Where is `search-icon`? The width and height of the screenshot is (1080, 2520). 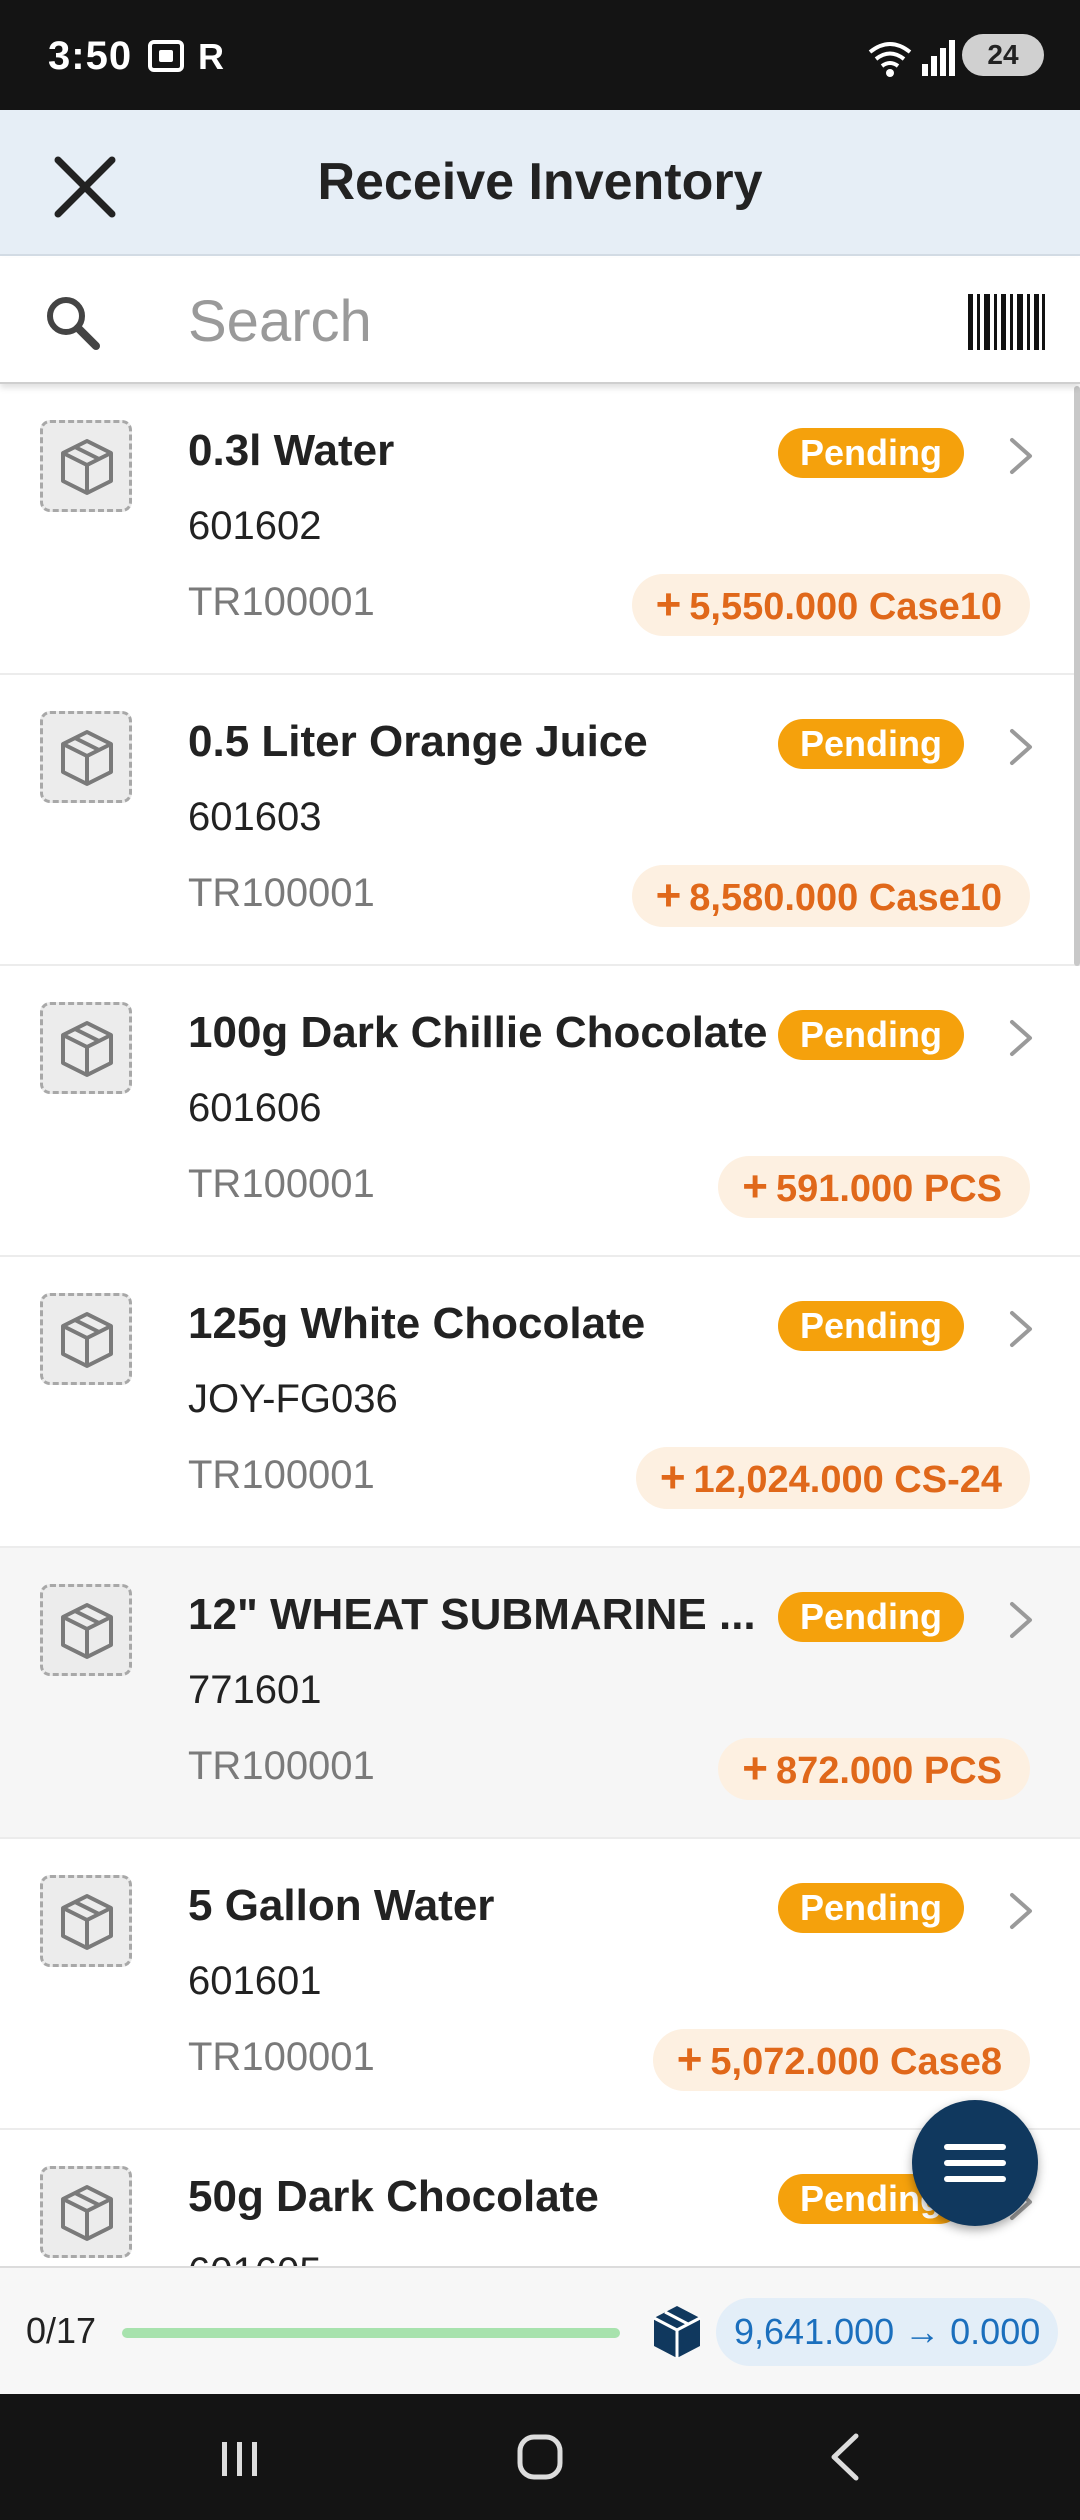 search-icon is located at coordinates (72, 322).